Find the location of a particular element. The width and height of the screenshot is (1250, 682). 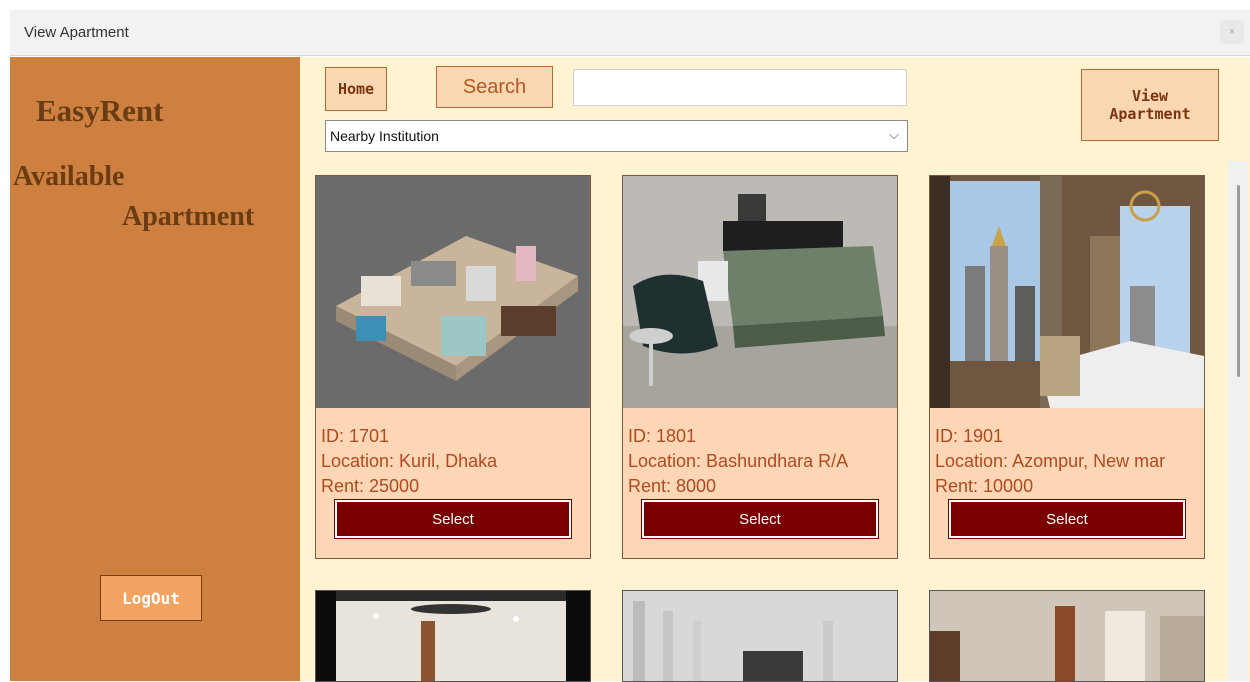

search-input is located at coordinates (740, 87).